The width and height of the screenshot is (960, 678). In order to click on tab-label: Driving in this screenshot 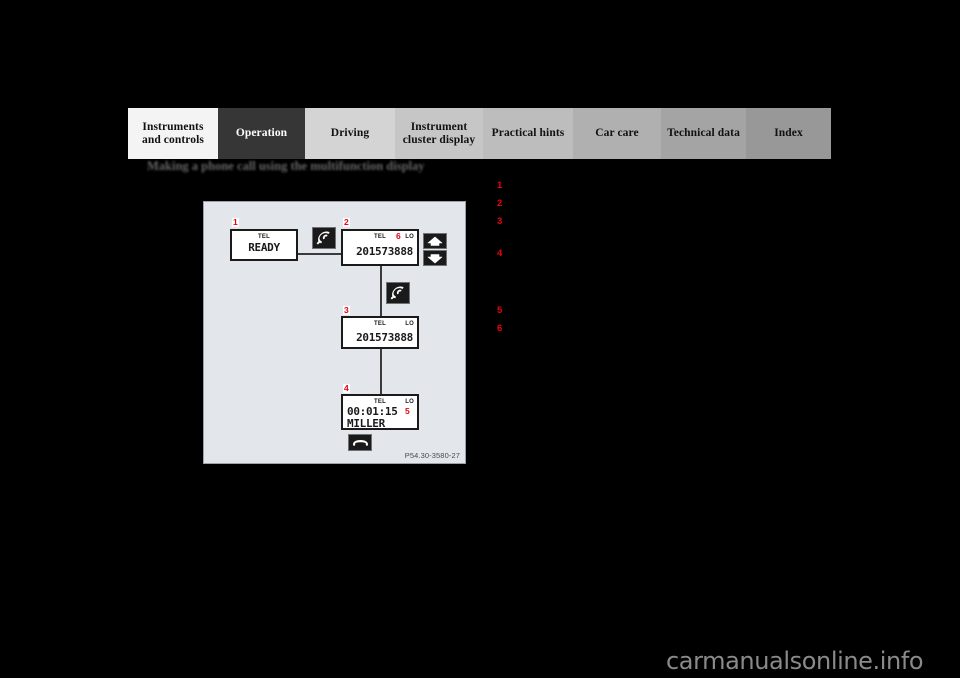, I will do `click(350, 133)`.